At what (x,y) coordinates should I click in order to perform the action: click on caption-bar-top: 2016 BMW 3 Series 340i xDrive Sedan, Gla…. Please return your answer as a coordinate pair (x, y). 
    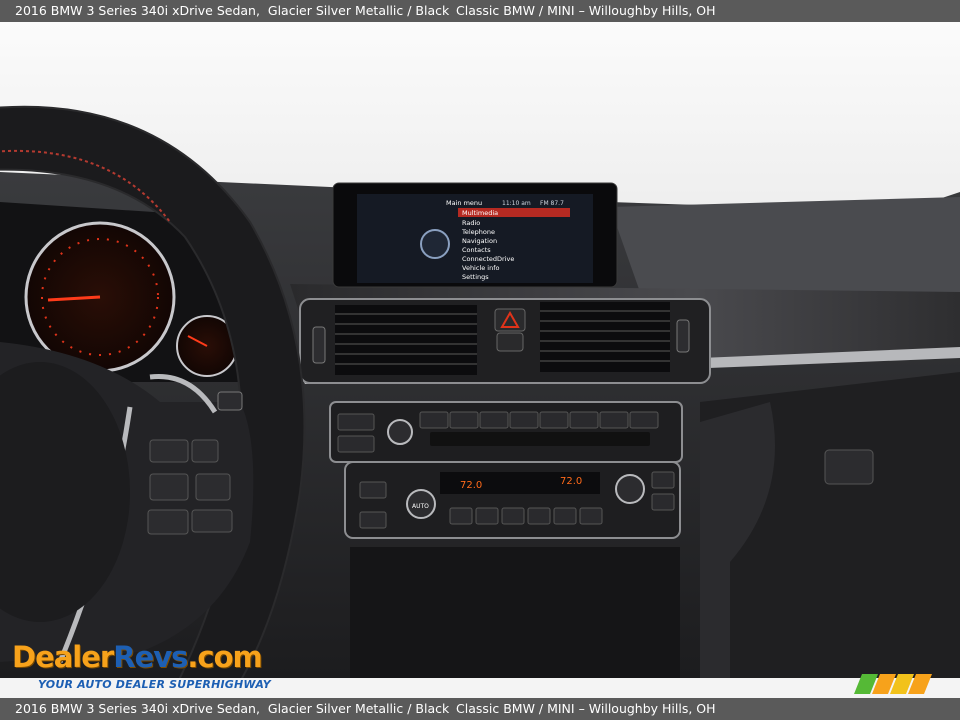
    Looking at the image, I should click on (480, 11).